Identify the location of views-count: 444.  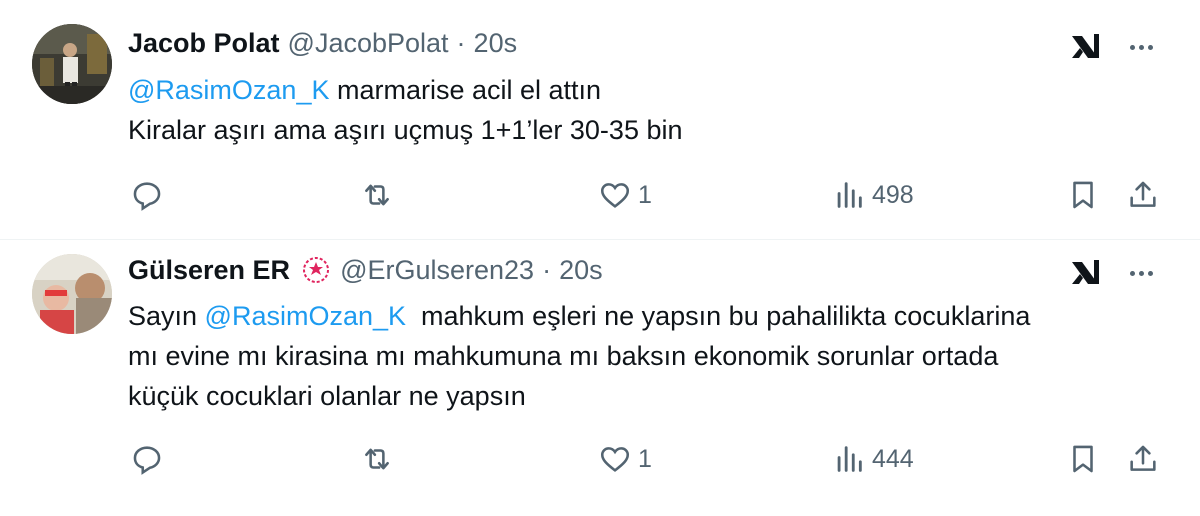
(893, 458).